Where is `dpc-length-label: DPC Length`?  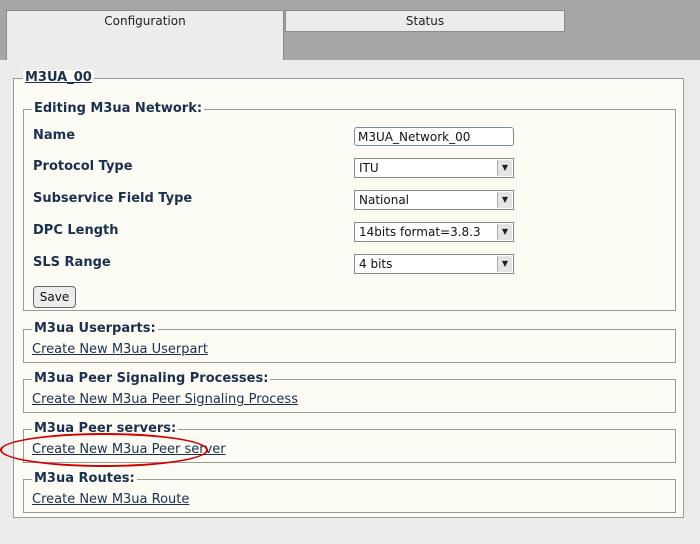
dpc-length-label: DPC Length is located at coordinates (76, 230).